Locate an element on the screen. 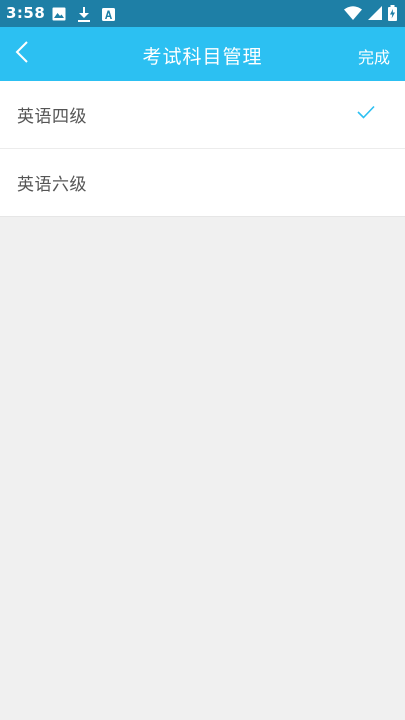 Image resolution: width=405 pixels, height=720 pixels. subject-item-cet4: 英语四级 is located at coordinates (202, 114).